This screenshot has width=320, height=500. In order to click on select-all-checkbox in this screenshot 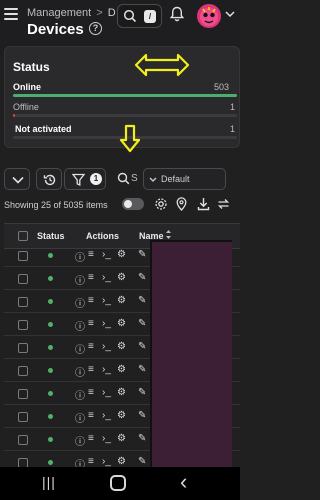, I will do `click(23, 236)`.